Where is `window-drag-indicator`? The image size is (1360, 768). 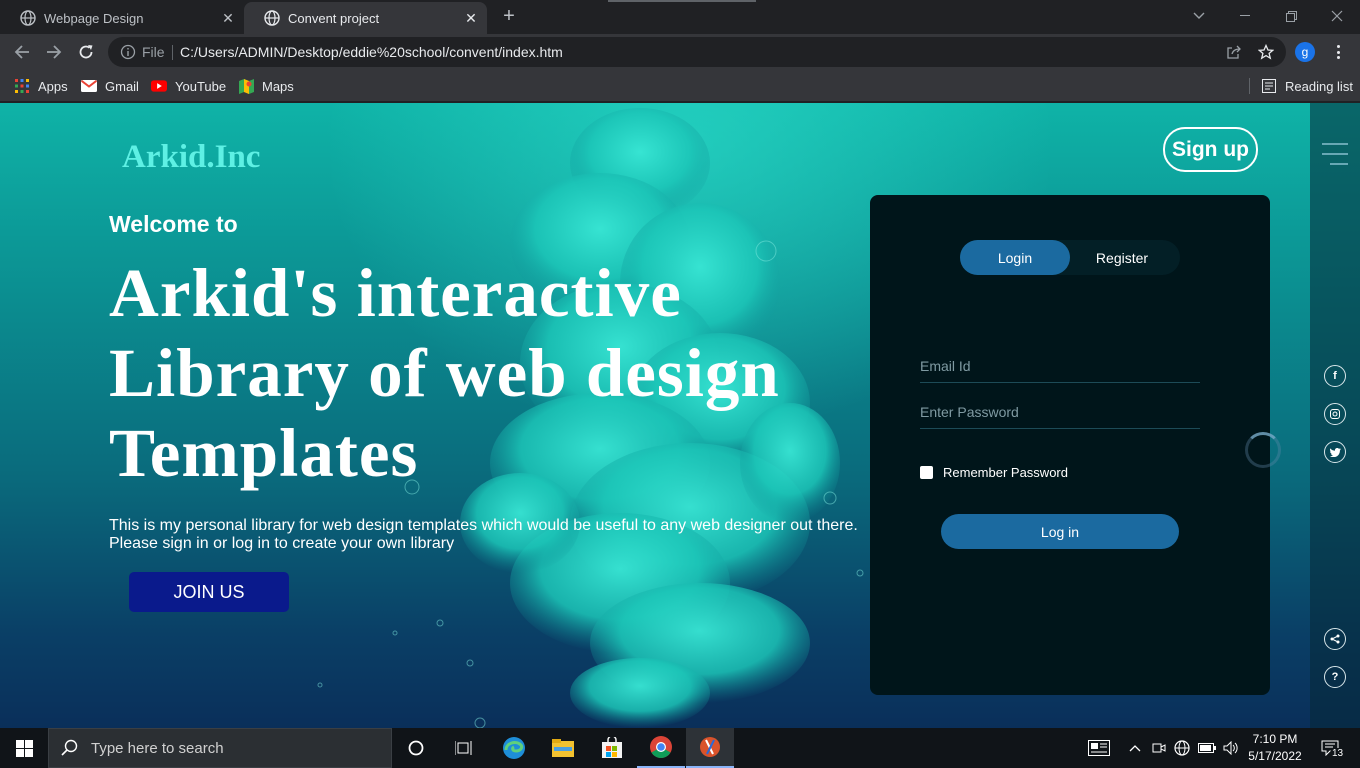 window-drag-indicator is located at coordinates (682, 1).